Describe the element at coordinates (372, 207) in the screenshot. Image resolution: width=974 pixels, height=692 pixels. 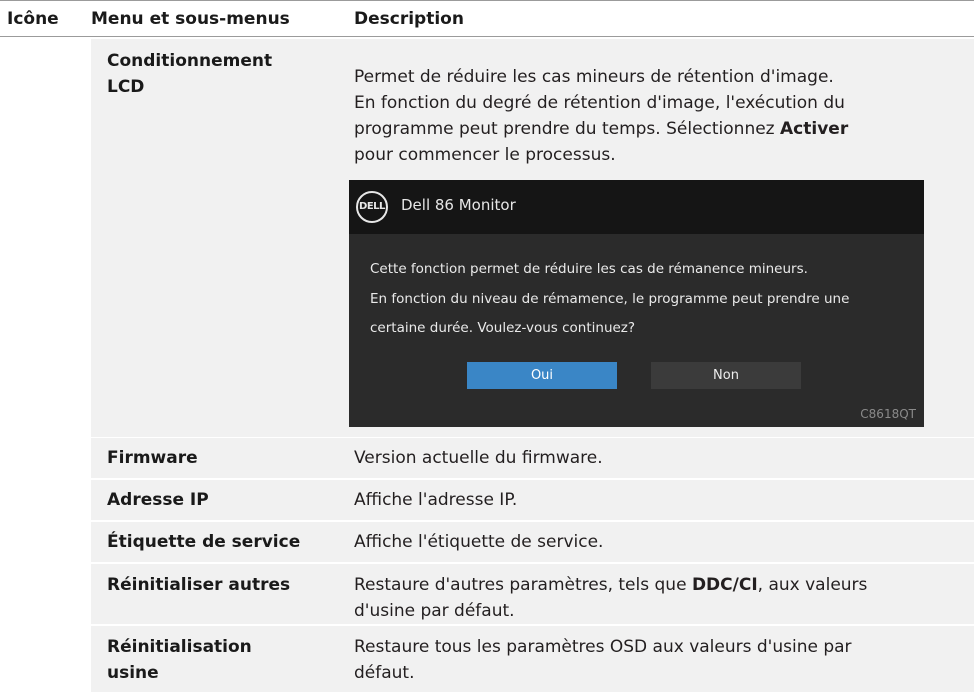
I see `dell-logo: DELL` at that location.